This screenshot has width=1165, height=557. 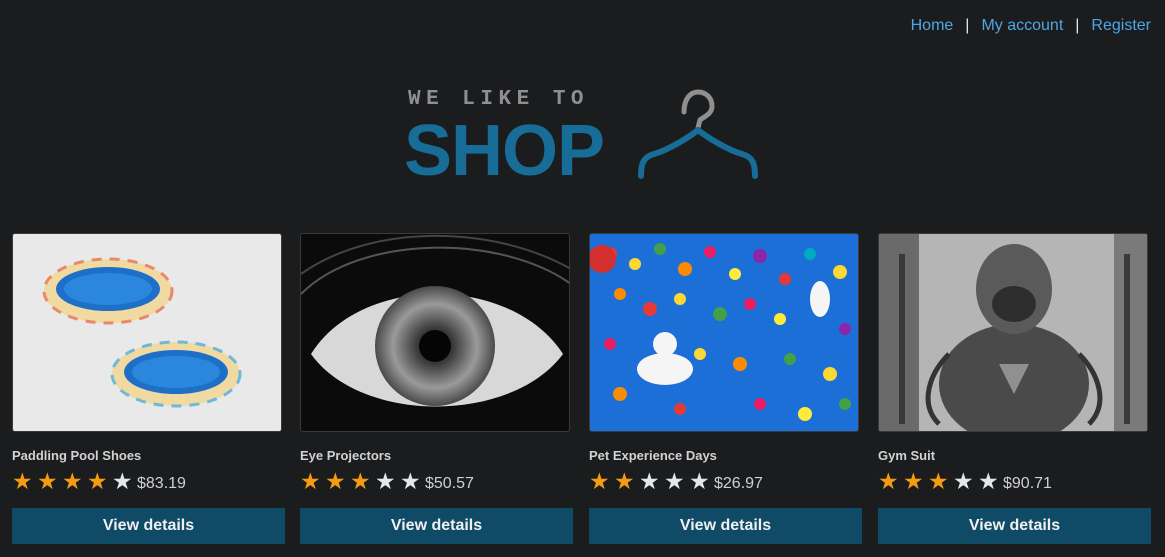 What do you see at coordinates (435, 332) in the screenshot?
I see `eye-closeup-image` at bounding box center [435, 332].